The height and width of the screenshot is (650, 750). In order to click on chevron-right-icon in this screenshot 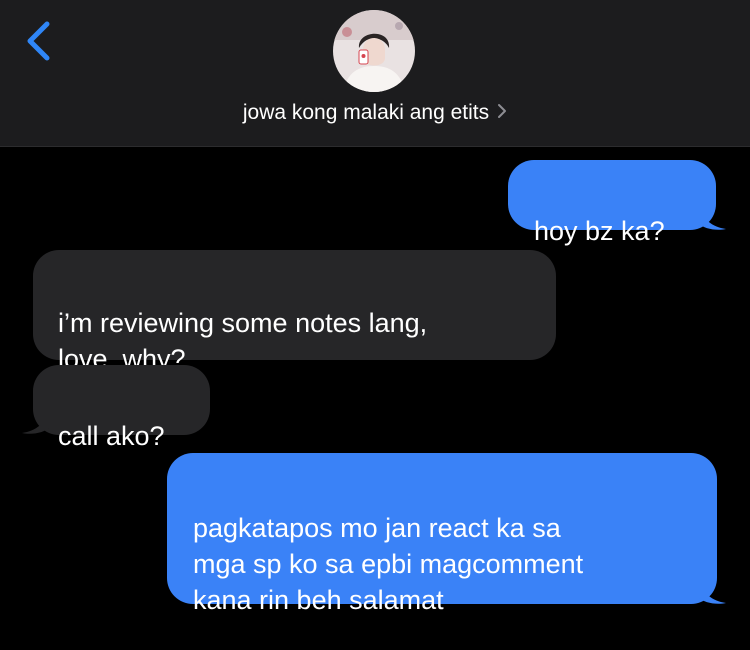, I will do `click(502, 113)`.